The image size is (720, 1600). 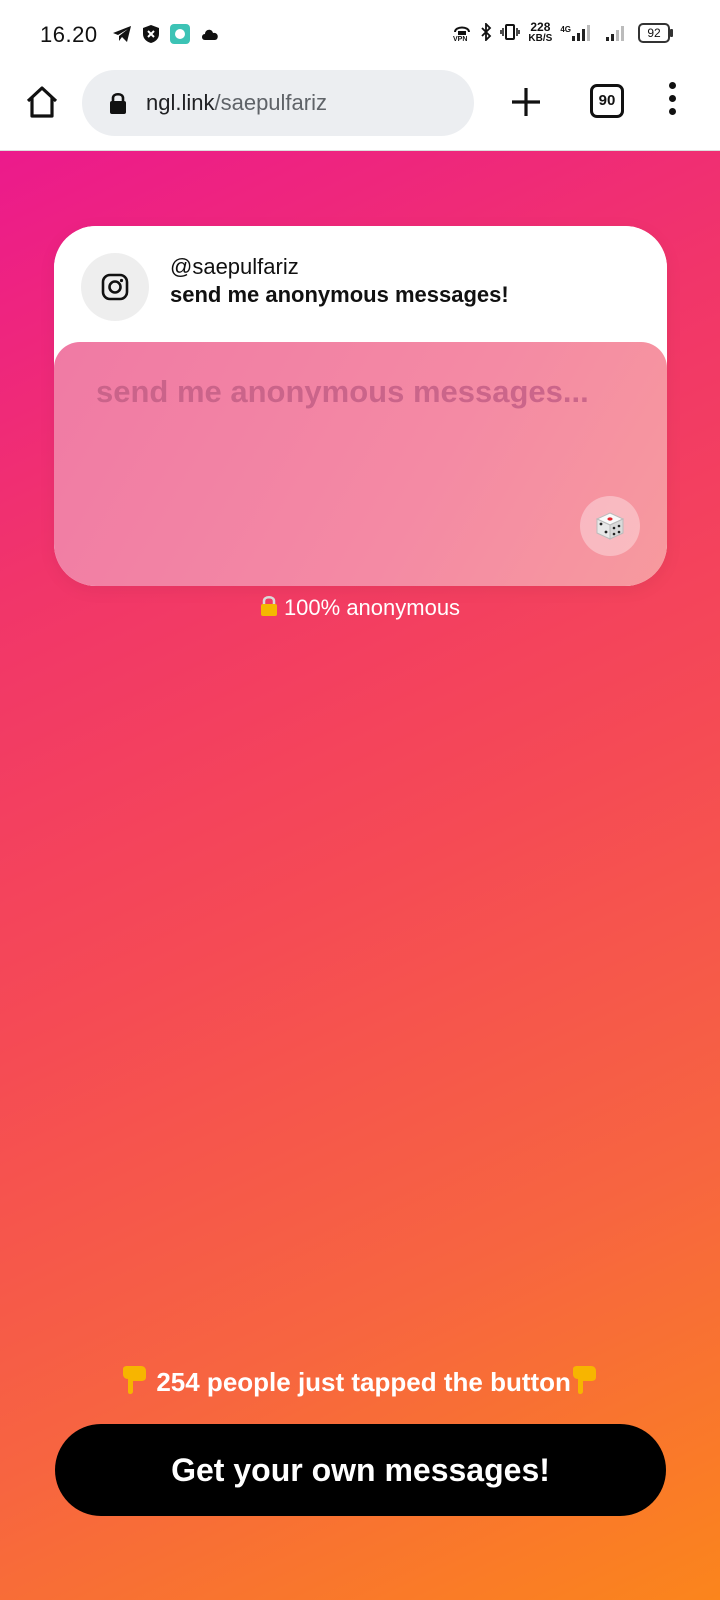 I want to click on address-bar: ngl.link/saepulfariz, so click(x=278, y=103).